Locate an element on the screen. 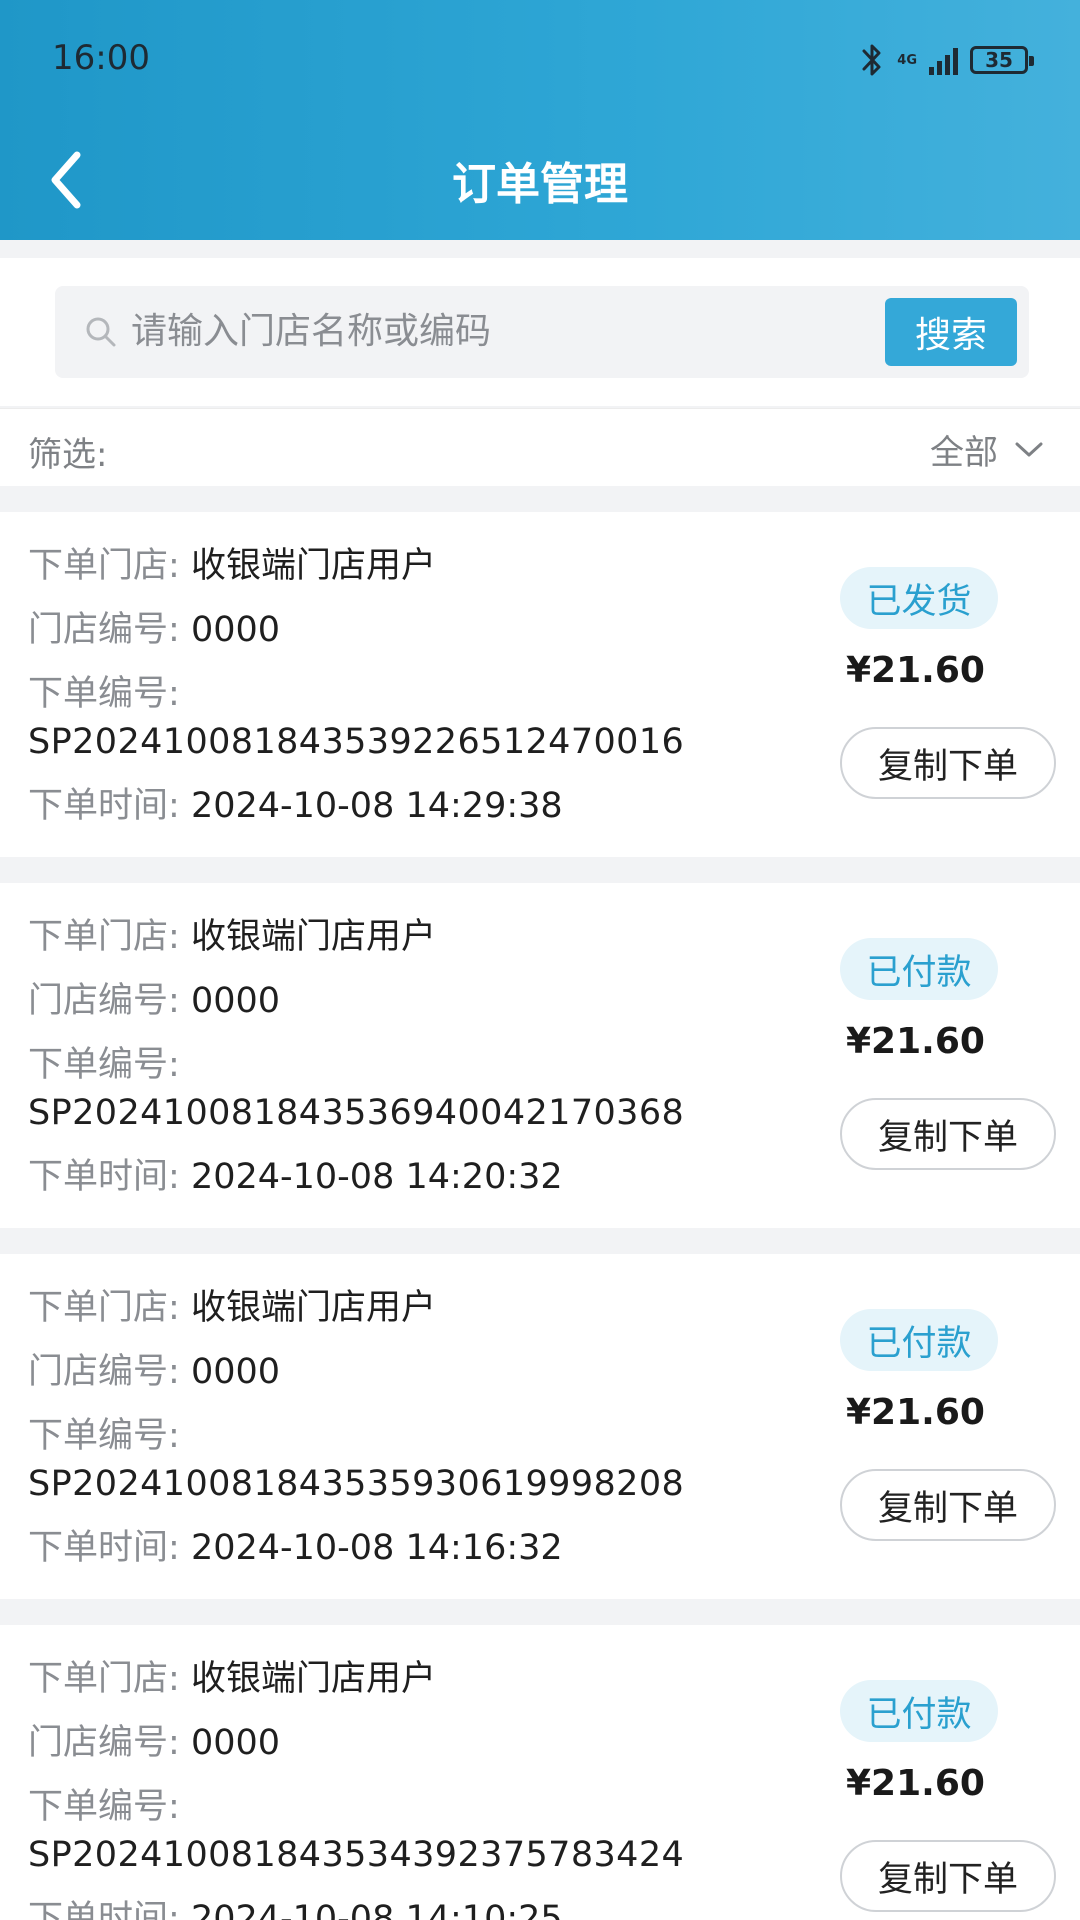 Image resolution: width=1080 pixels, height=1920 pixels. signal-icon is located at coordinates (943, 60).